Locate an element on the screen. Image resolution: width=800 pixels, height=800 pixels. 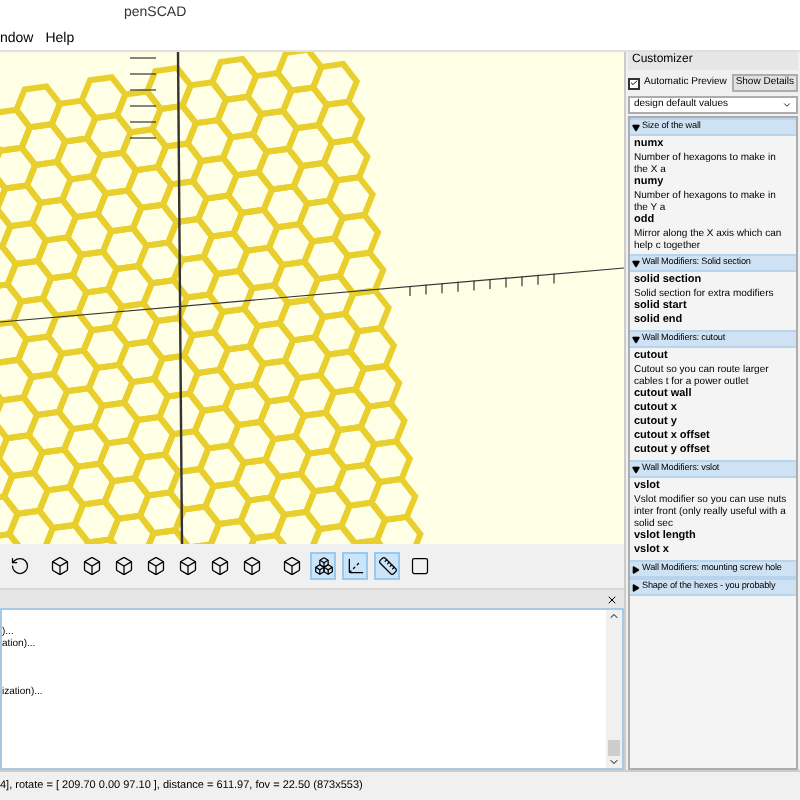
checkbox is located at coordinates (634, 83).